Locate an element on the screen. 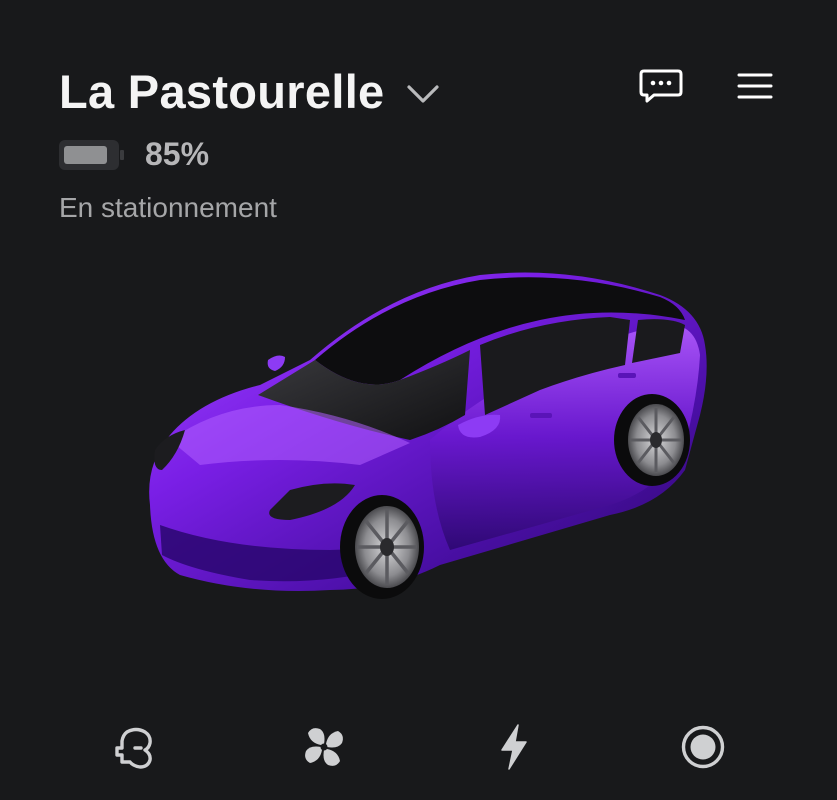  header-actions is located at coordinates (708, 86).